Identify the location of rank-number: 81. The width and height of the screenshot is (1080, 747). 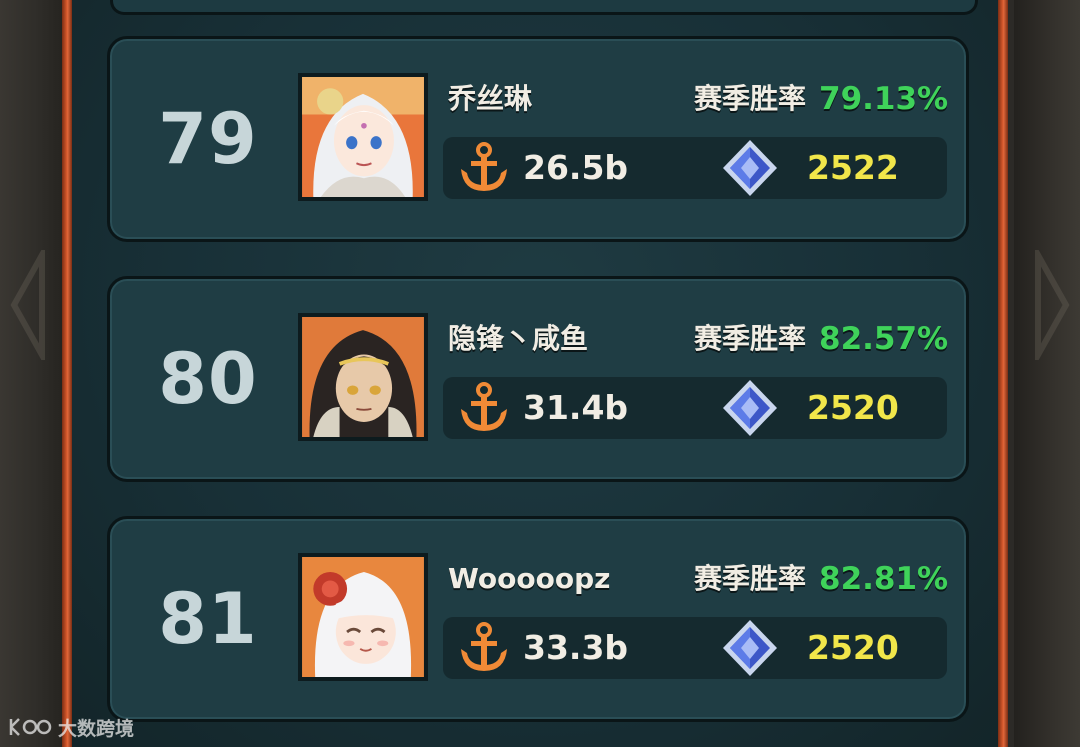
(208, 619).